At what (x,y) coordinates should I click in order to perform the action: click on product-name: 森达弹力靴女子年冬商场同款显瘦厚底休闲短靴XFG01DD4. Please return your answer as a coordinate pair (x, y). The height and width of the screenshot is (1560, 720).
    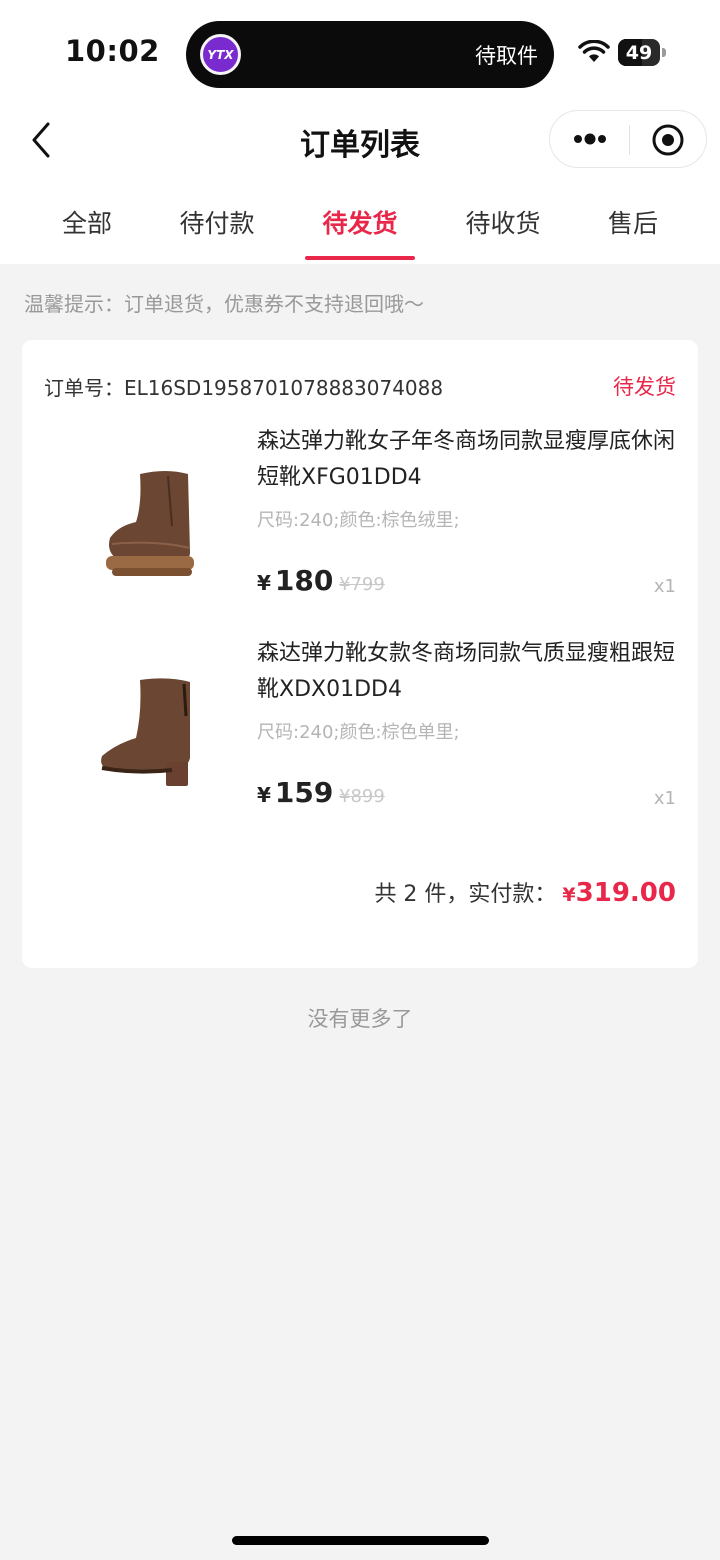
    Looking at the image, I should click on (466, 459).